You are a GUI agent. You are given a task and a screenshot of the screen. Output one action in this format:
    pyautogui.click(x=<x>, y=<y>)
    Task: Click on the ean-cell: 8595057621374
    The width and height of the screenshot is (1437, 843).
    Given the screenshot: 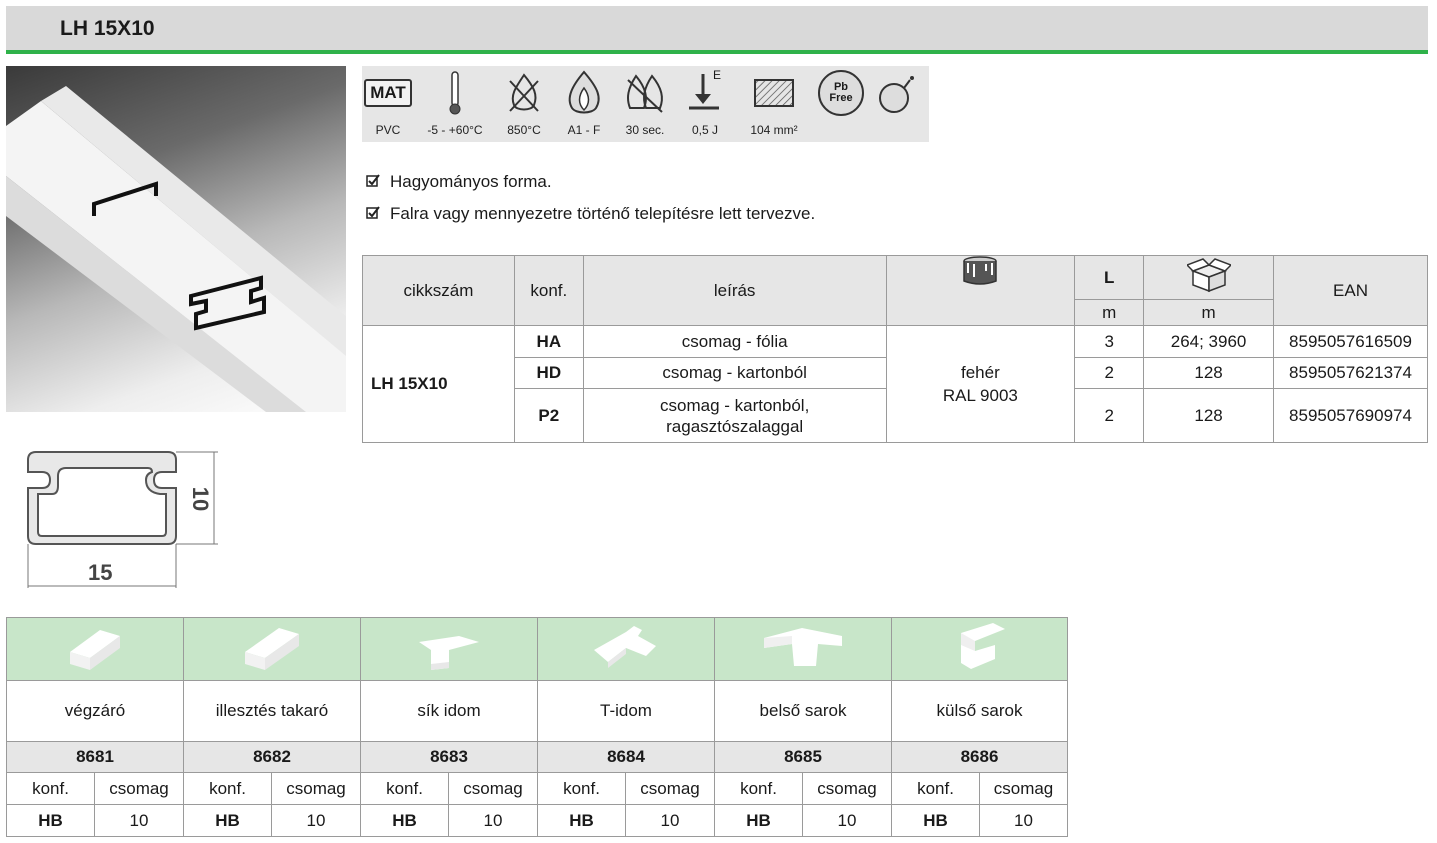 What is the action you would take?
    pyautogui.click(x=1350, y=373)
    